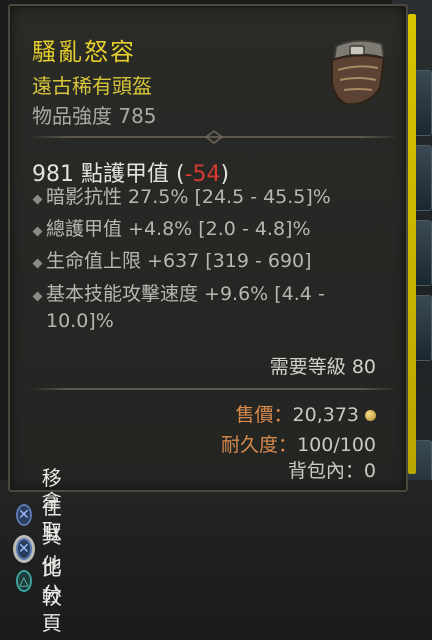 This screenshot has width=432, height=640. I want to click on affix-line: 基本技能攻擊速度 +9.6% [4.4 -, so click(185, 294).